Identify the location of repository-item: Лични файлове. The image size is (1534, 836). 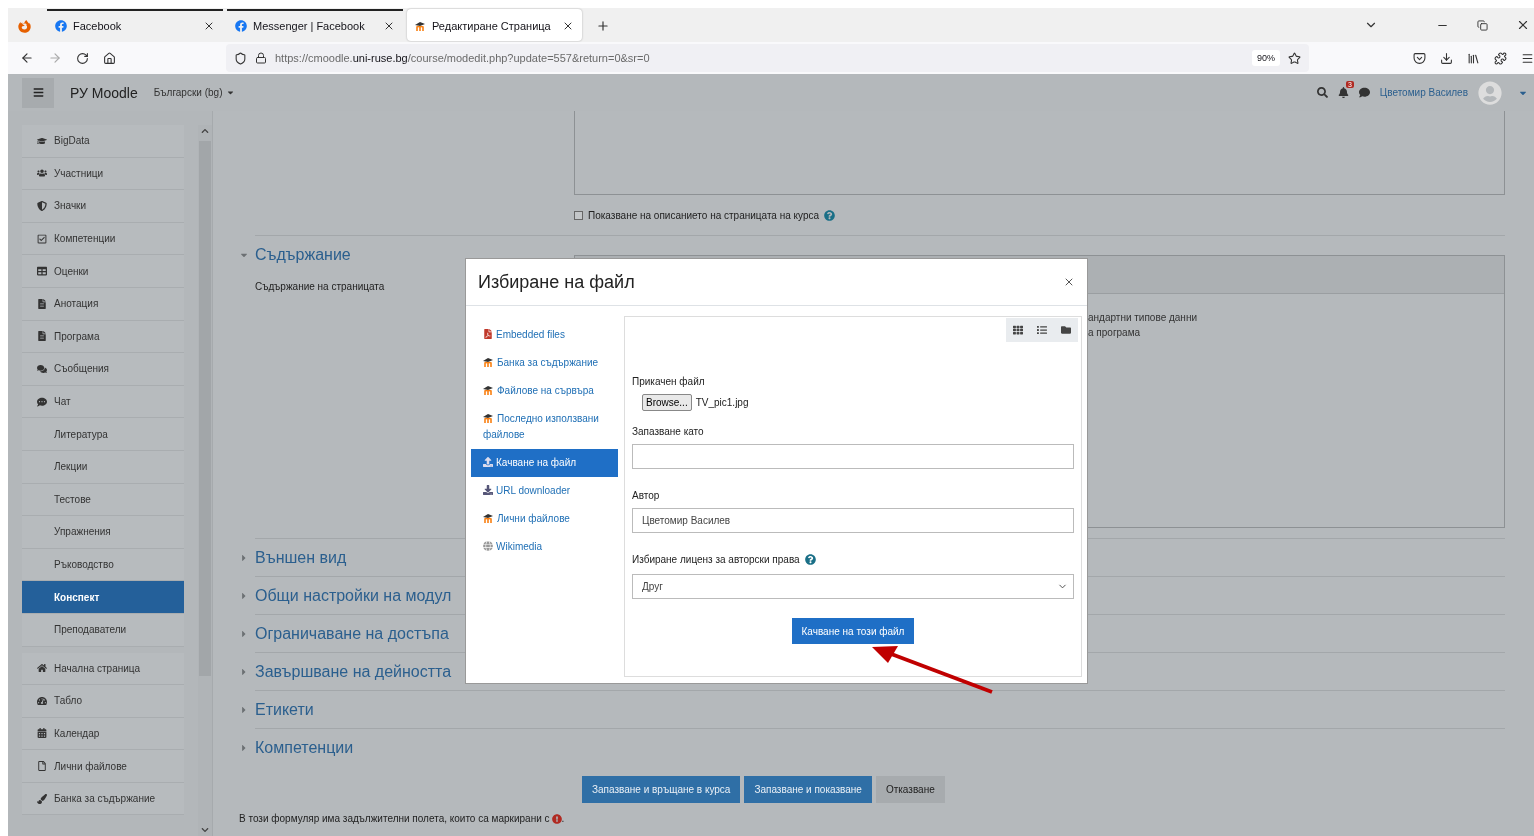
(544, 519).